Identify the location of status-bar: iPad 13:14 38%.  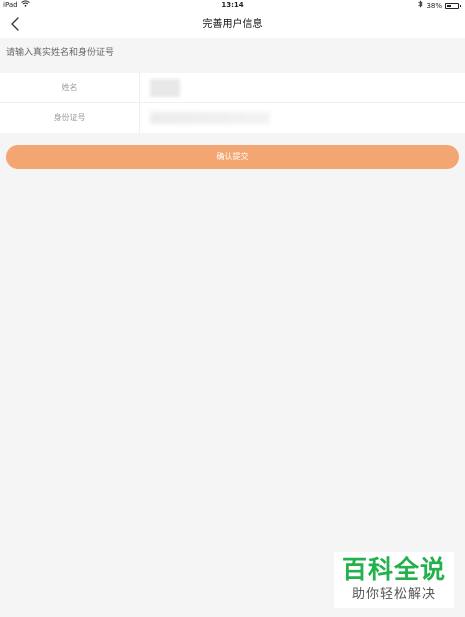
(232, 5).